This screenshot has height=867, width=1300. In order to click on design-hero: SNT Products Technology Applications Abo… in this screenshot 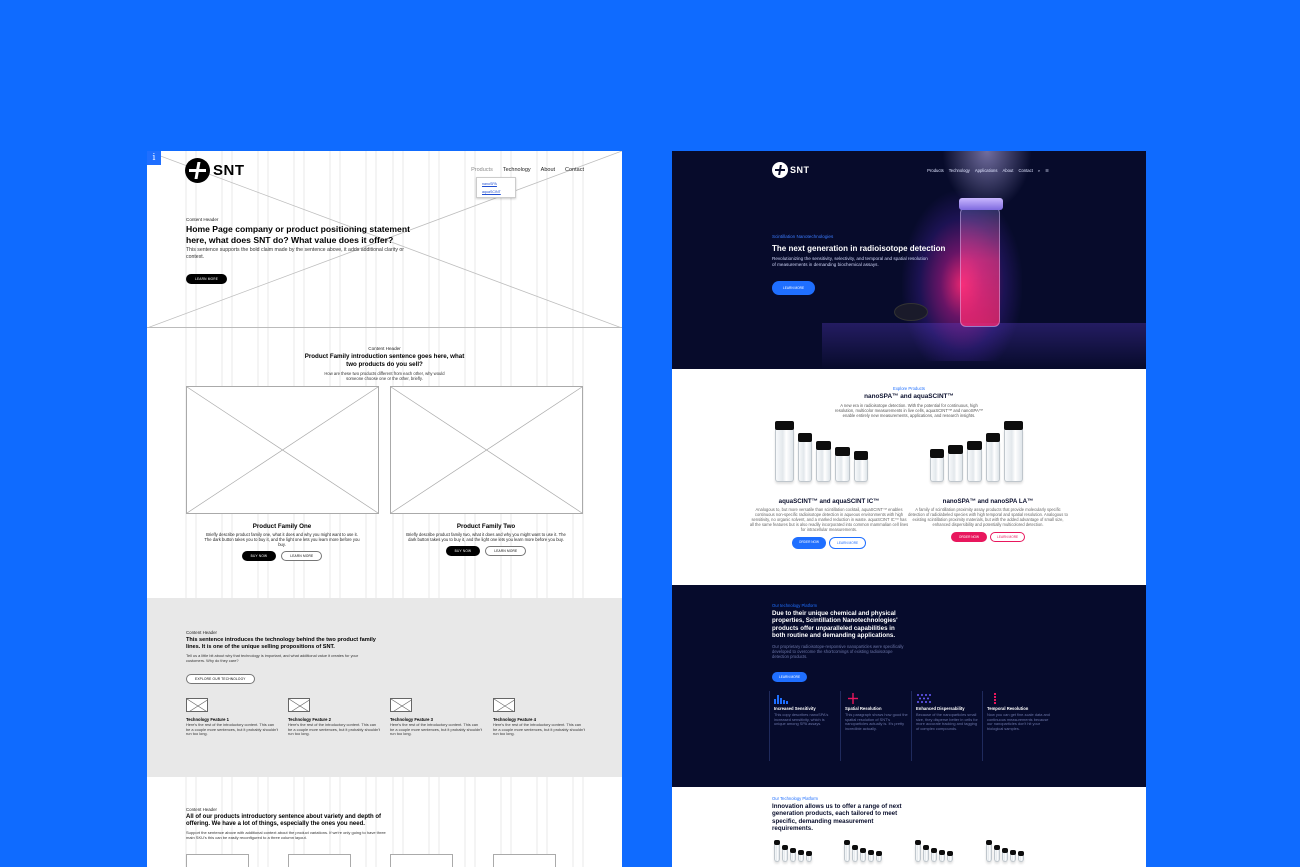, I will do `click(909, 260)`.